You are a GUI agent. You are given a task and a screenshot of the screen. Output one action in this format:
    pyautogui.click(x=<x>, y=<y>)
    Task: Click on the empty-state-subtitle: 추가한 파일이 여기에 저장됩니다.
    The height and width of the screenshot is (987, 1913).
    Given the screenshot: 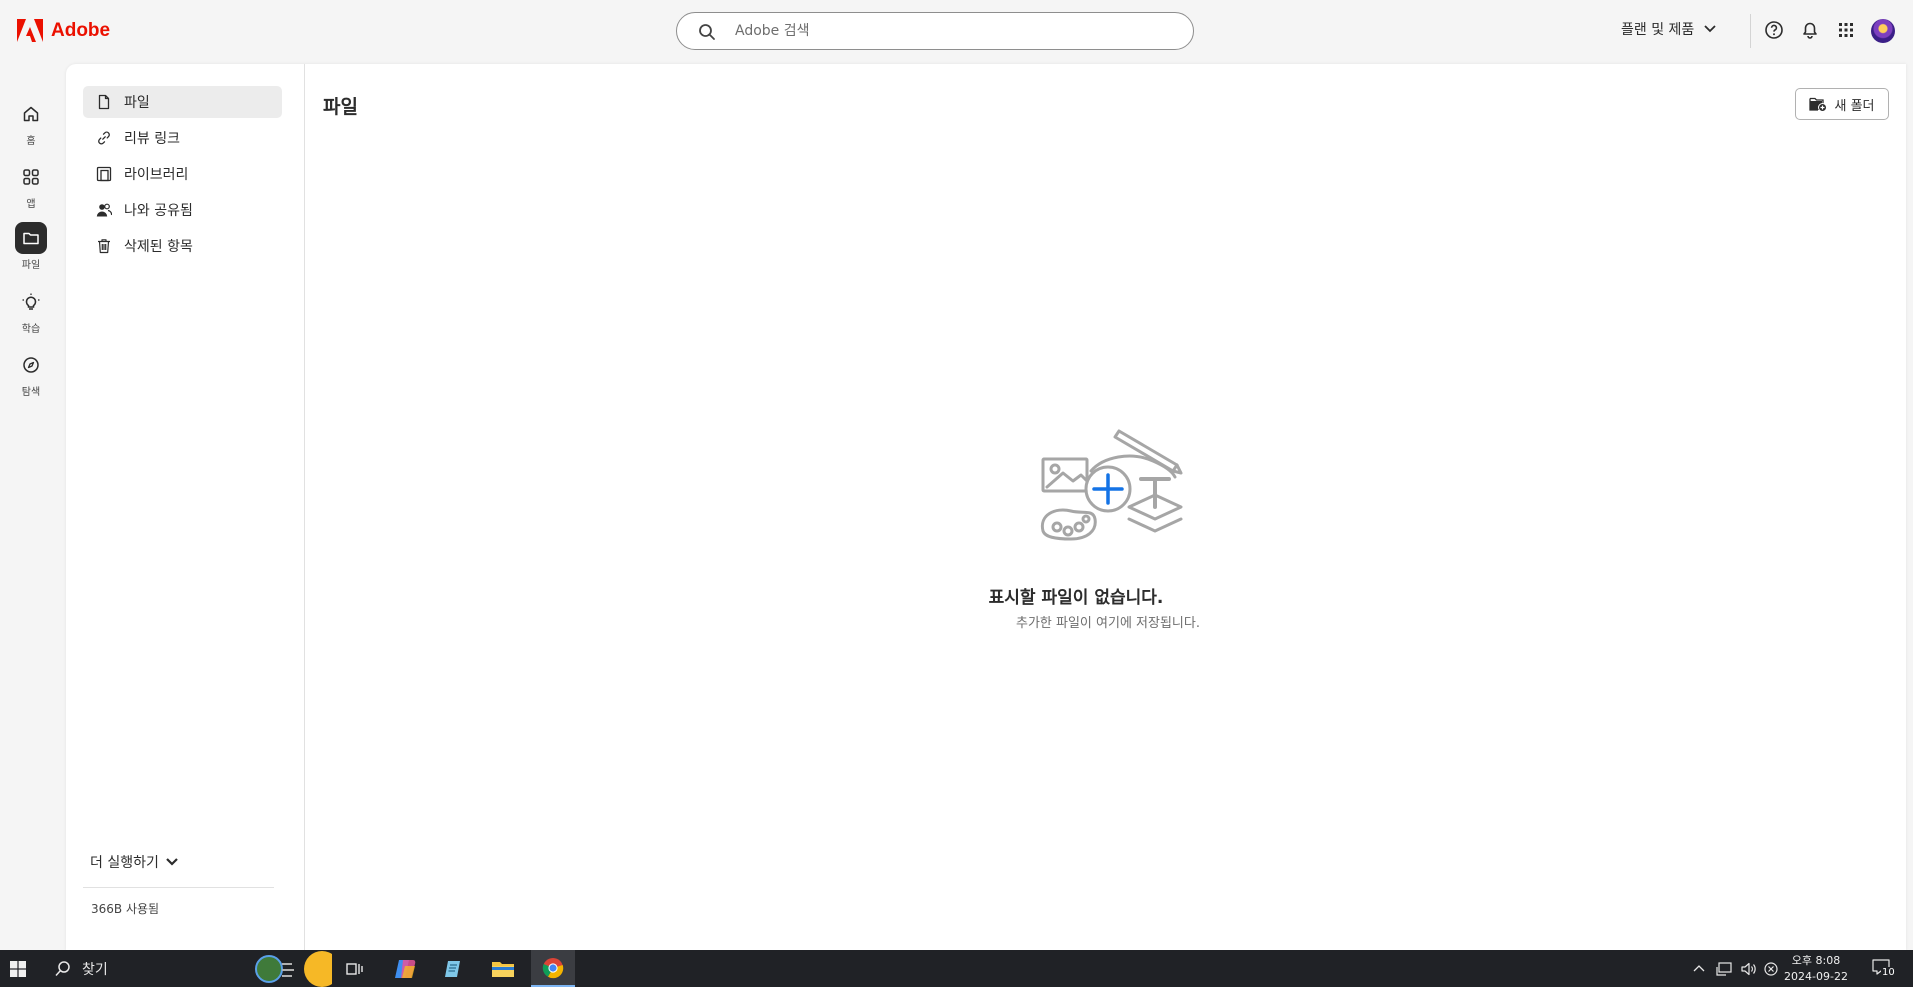 What is the action you would take?
    pyautogui.click(x=1108, y=623)
    